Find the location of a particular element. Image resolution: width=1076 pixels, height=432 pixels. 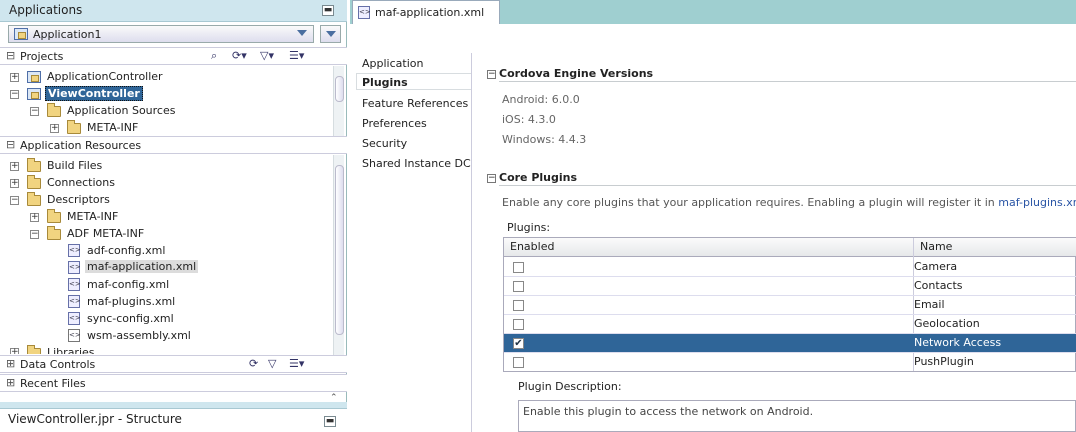

projects-section-header: ⊟ Projects ⌕ ⟳▾ ▽▾ ☰▾ is located at coordinates (173, 56).